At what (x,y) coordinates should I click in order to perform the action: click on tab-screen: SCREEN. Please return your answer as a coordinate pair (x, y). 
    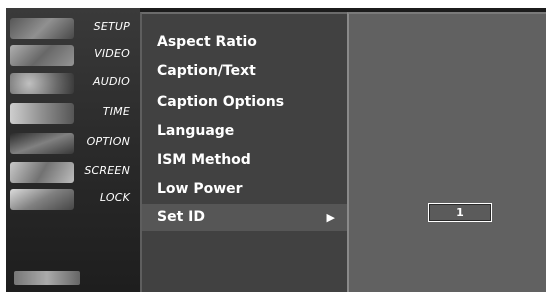
    Looking at the image, I should click on (73, 172).